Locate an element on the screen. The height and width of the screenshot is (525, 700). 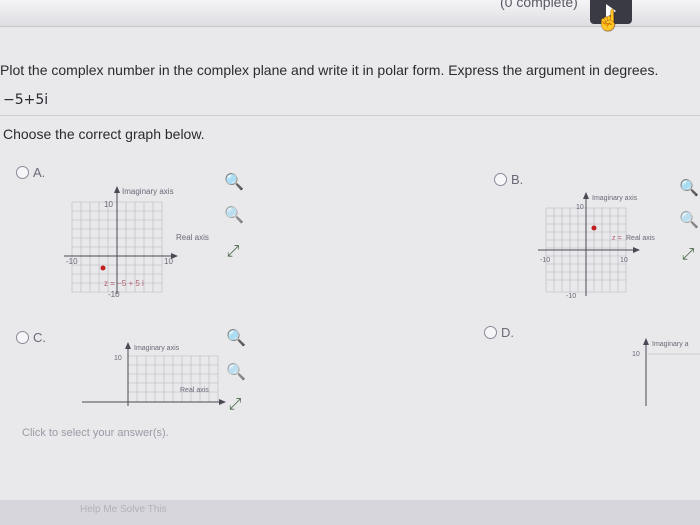
choose-prompt: Choose the correct graph below. is located at coordinates (104, 134).